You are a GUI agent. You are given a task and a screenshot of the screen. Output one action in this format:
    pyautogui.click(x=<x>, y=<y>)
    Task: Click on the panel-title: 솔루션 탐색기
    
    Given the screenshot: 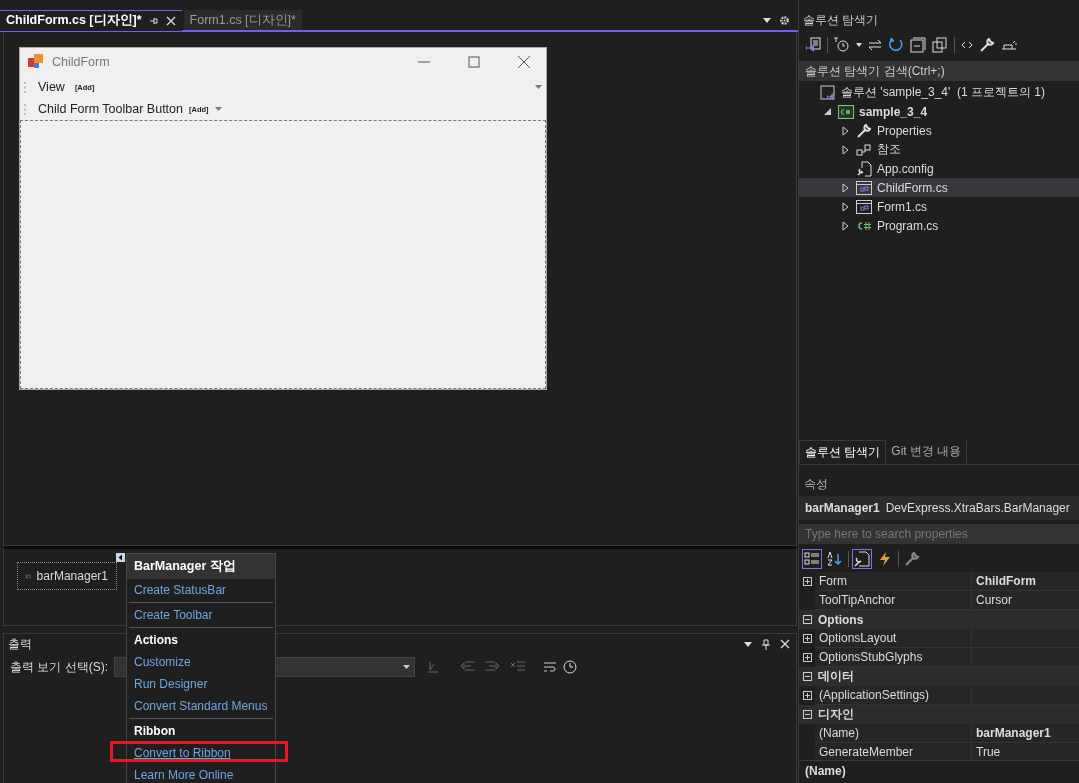 What is the action you would take?
    pyautogui.click(x=841, y=20)
    